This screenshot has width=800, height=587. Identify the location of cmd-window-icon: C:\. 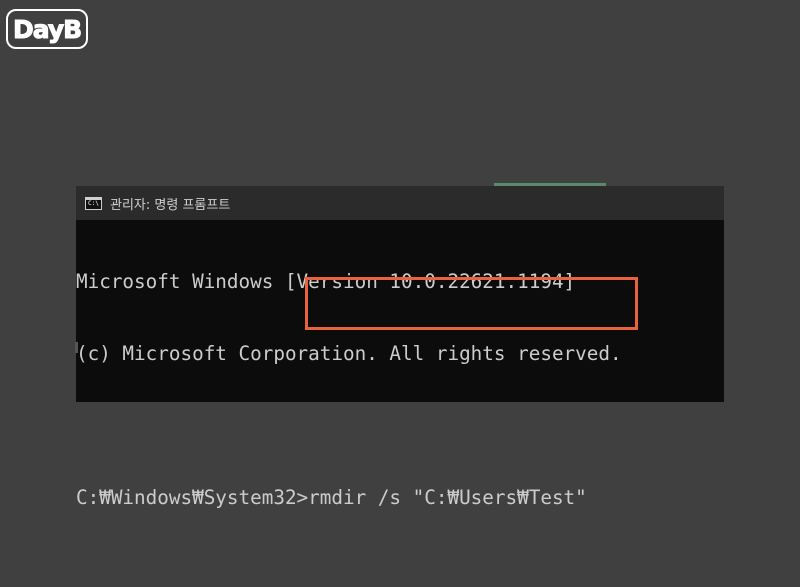
(93, 203).